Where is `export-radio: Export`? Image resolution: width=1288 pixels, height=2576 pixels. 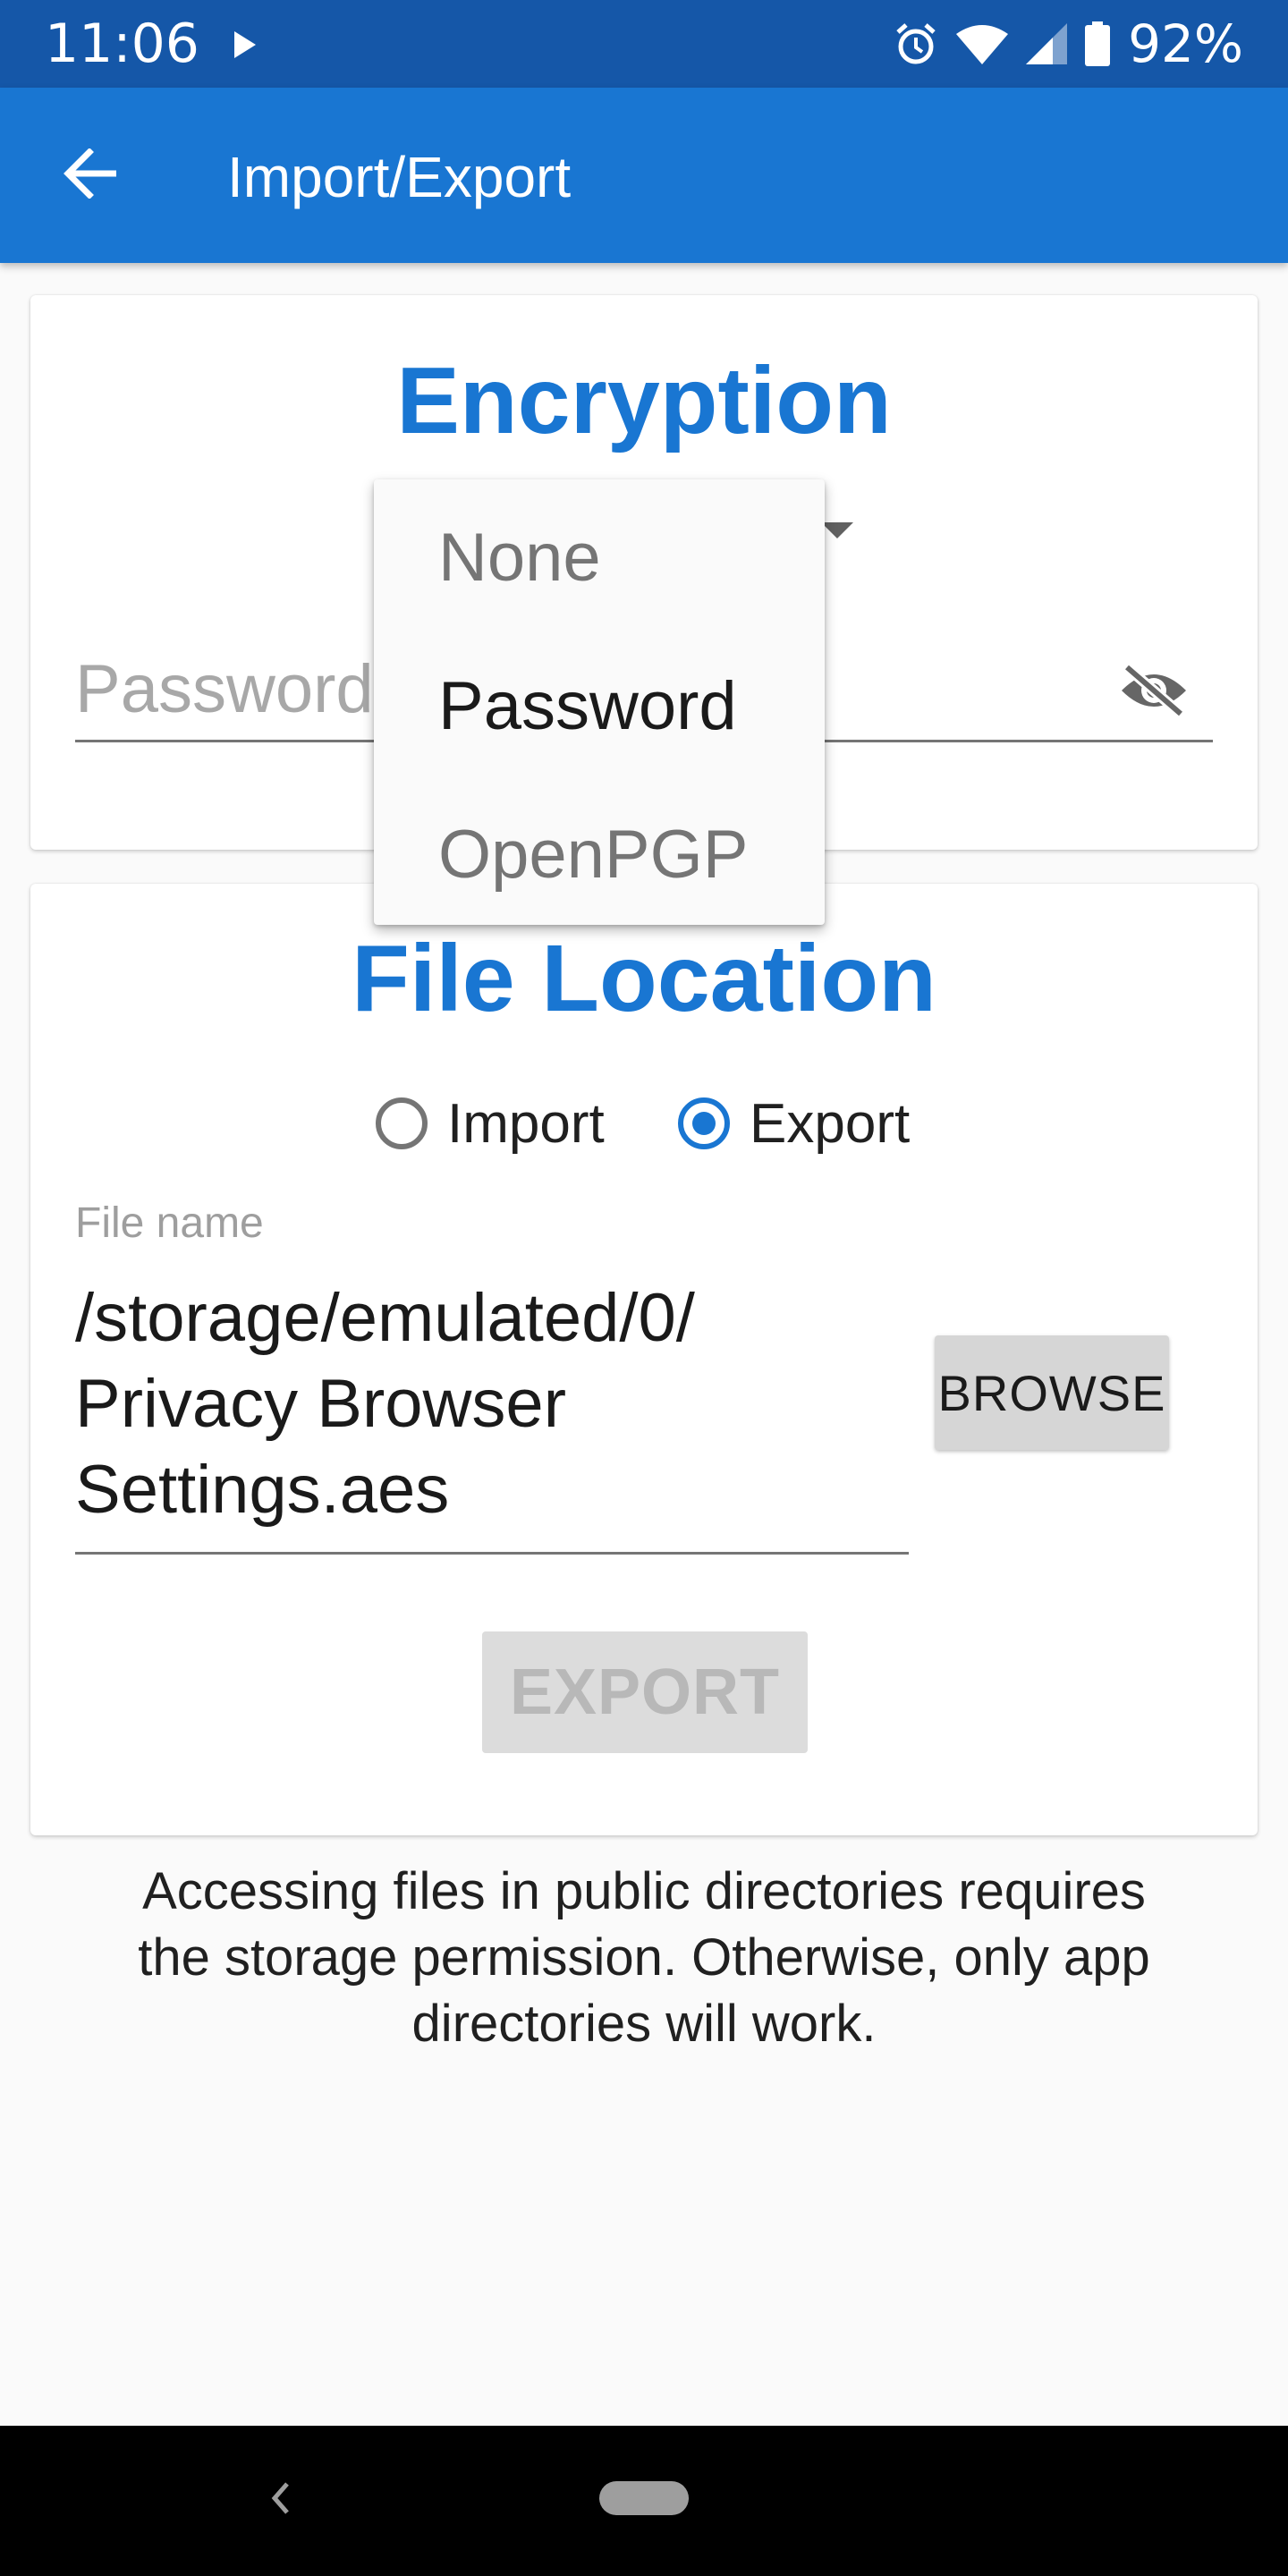 export-radio: Export is located at coordinates (794, 1123).